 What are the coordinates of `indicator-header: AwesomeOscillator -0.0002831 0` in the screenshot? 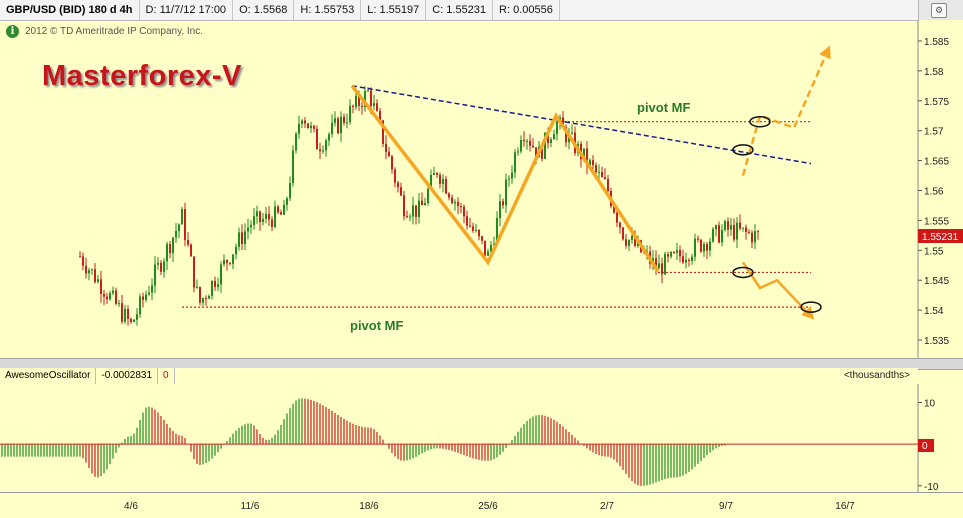 It's located at (459, 376).